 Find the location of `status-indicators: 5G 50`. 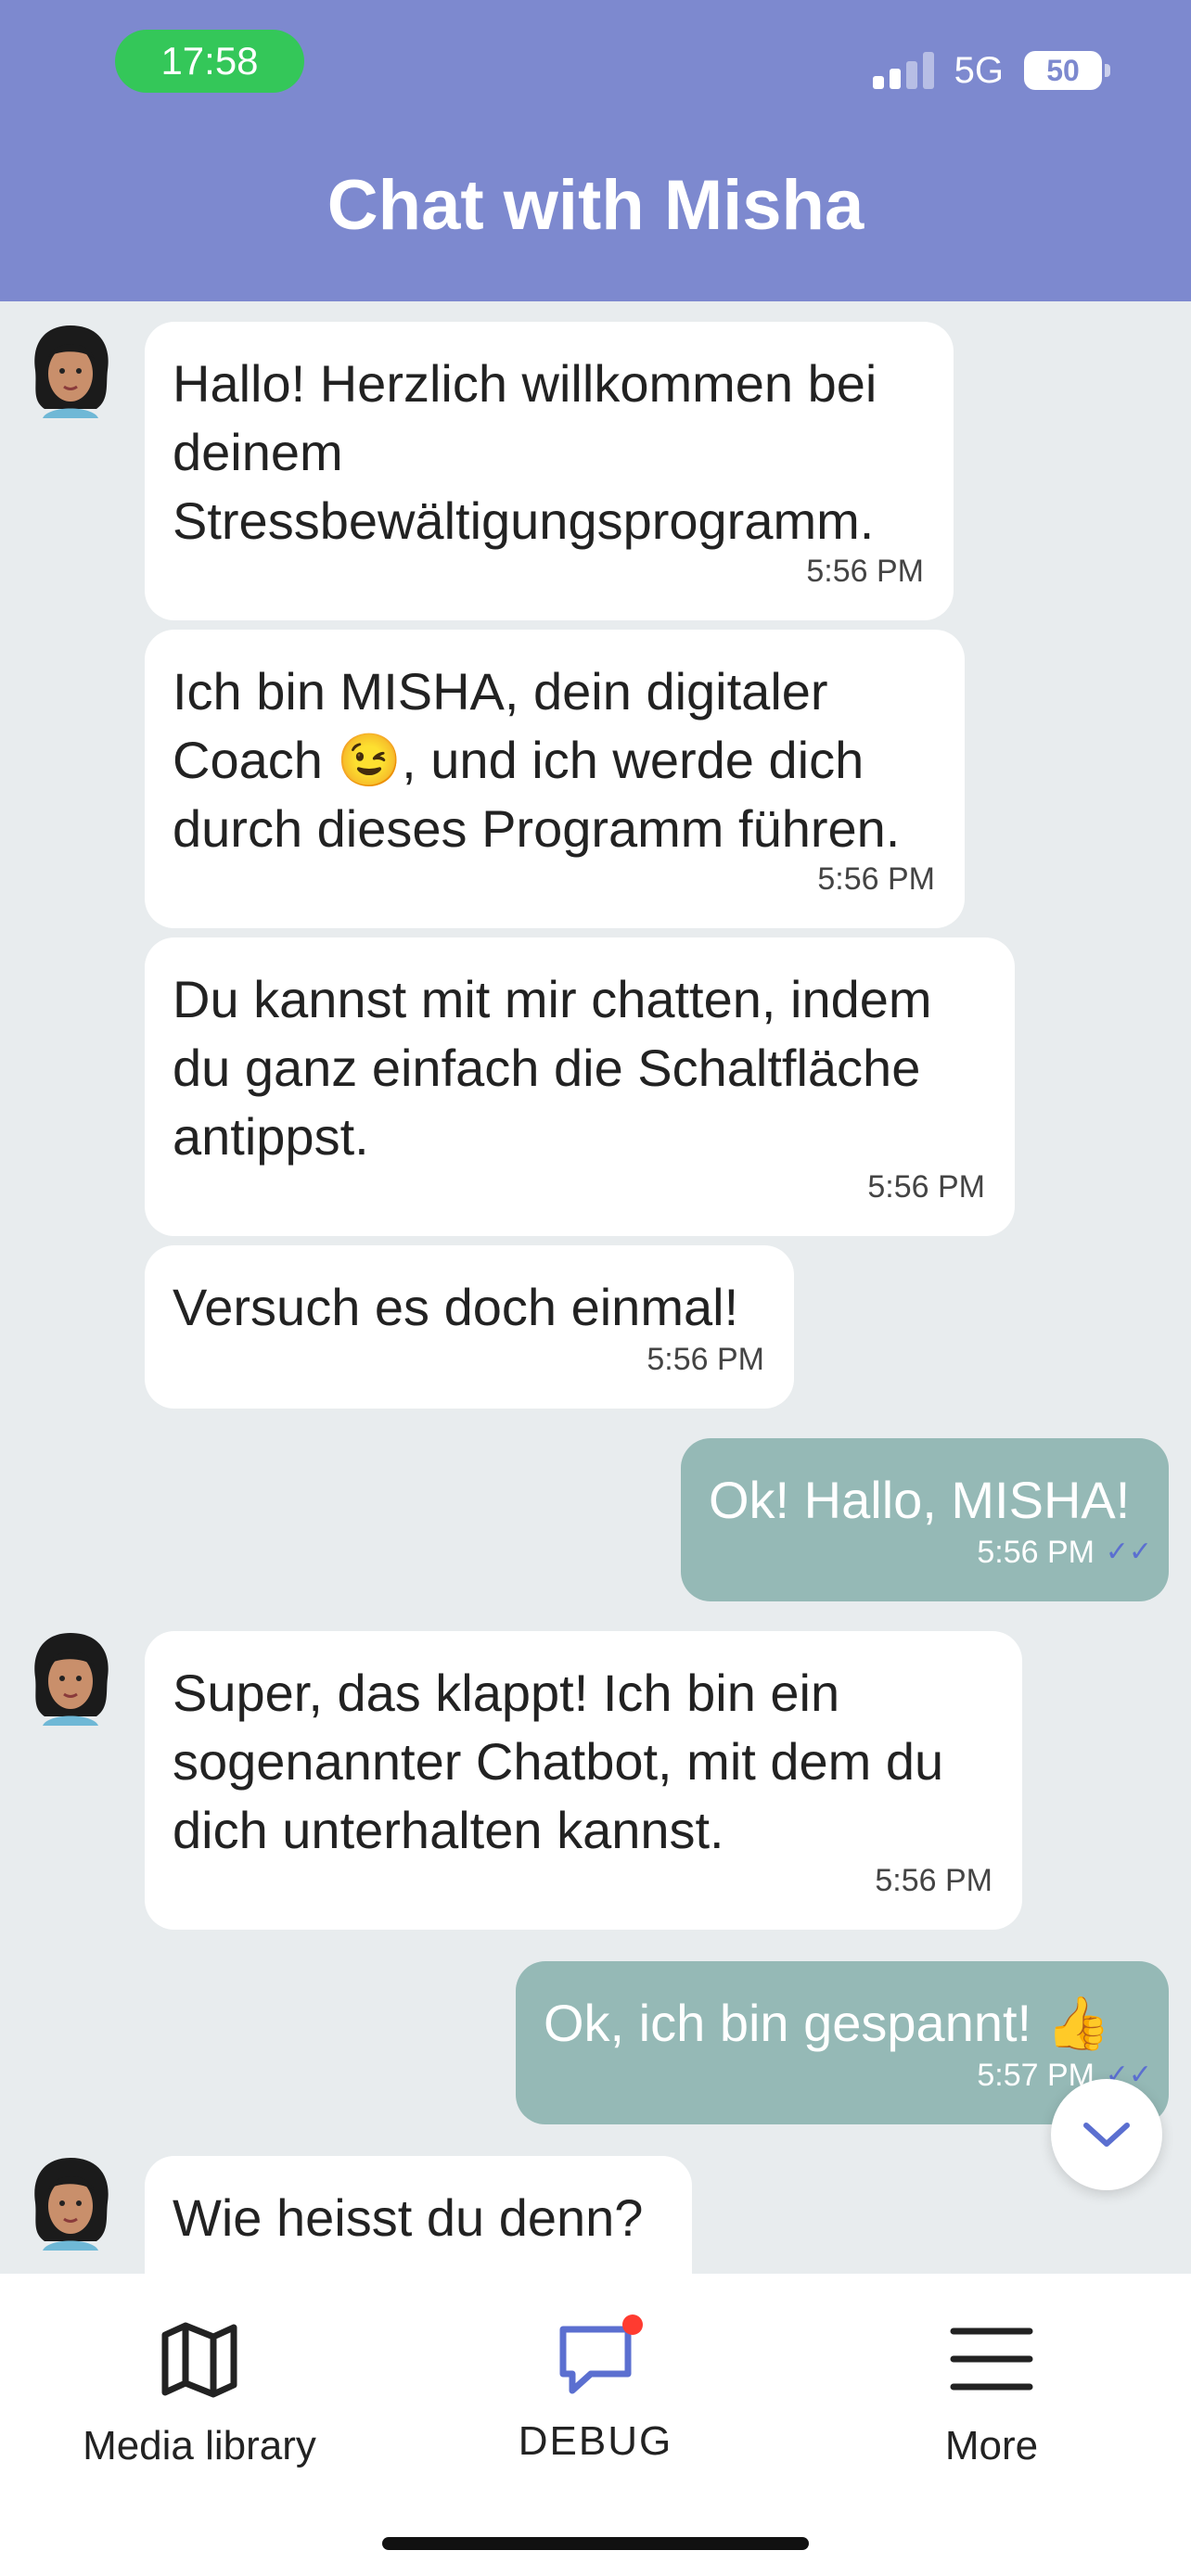

status-indicators: 5G 50 is located at coordinates (991, 71).